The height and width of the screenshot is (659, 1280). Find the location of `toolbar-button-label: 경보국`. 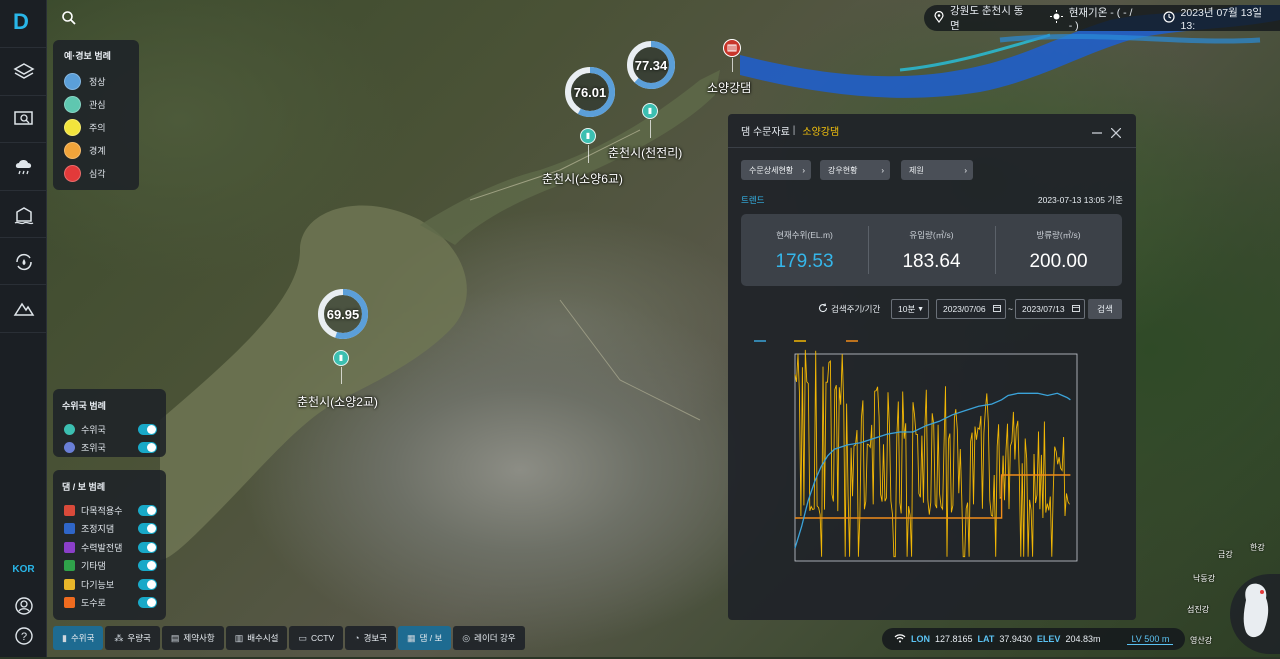

toolbar-button-label: 경보국 is located at coordinates (375, 638).